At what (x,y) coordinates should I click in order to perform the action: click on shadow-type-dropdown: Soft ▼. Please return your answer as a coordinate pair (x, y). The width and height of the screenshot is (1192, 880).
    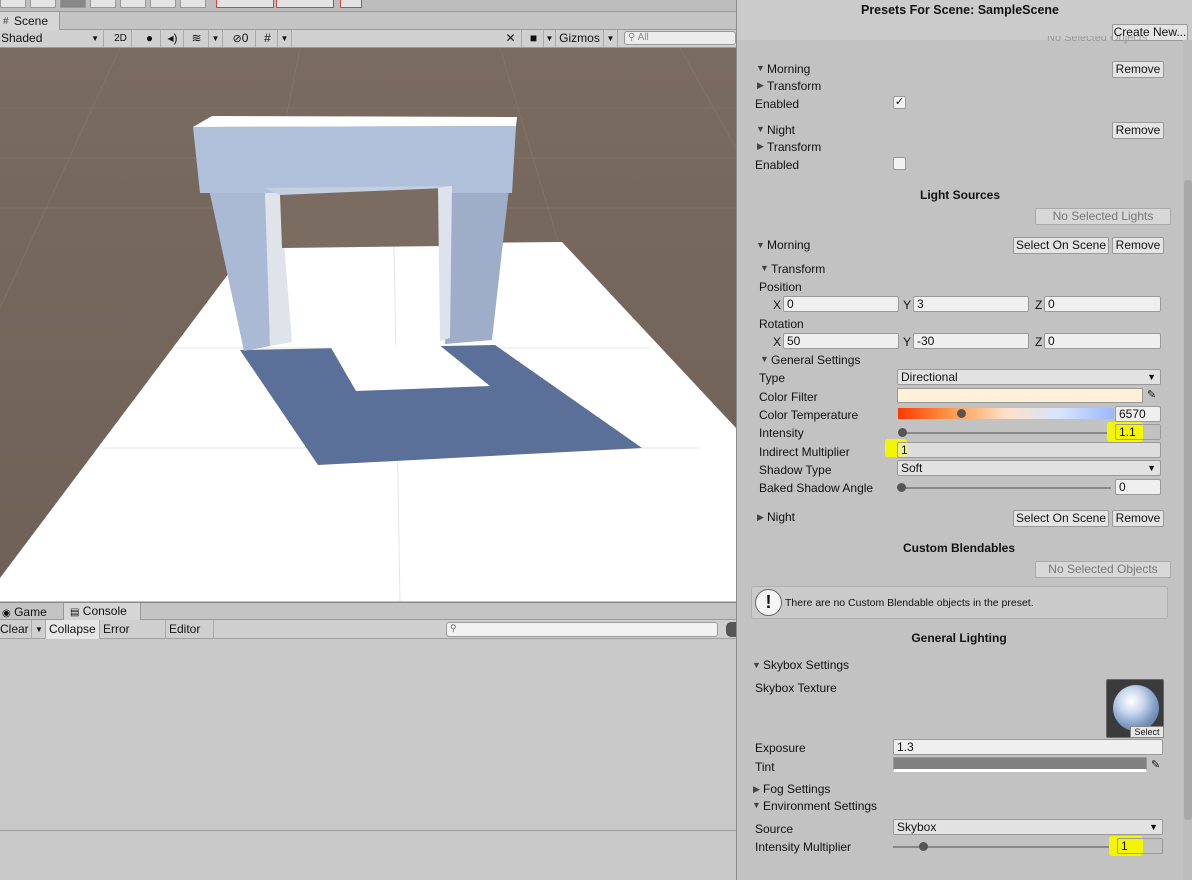
    Looking at the image, I should click on (1029, 468).